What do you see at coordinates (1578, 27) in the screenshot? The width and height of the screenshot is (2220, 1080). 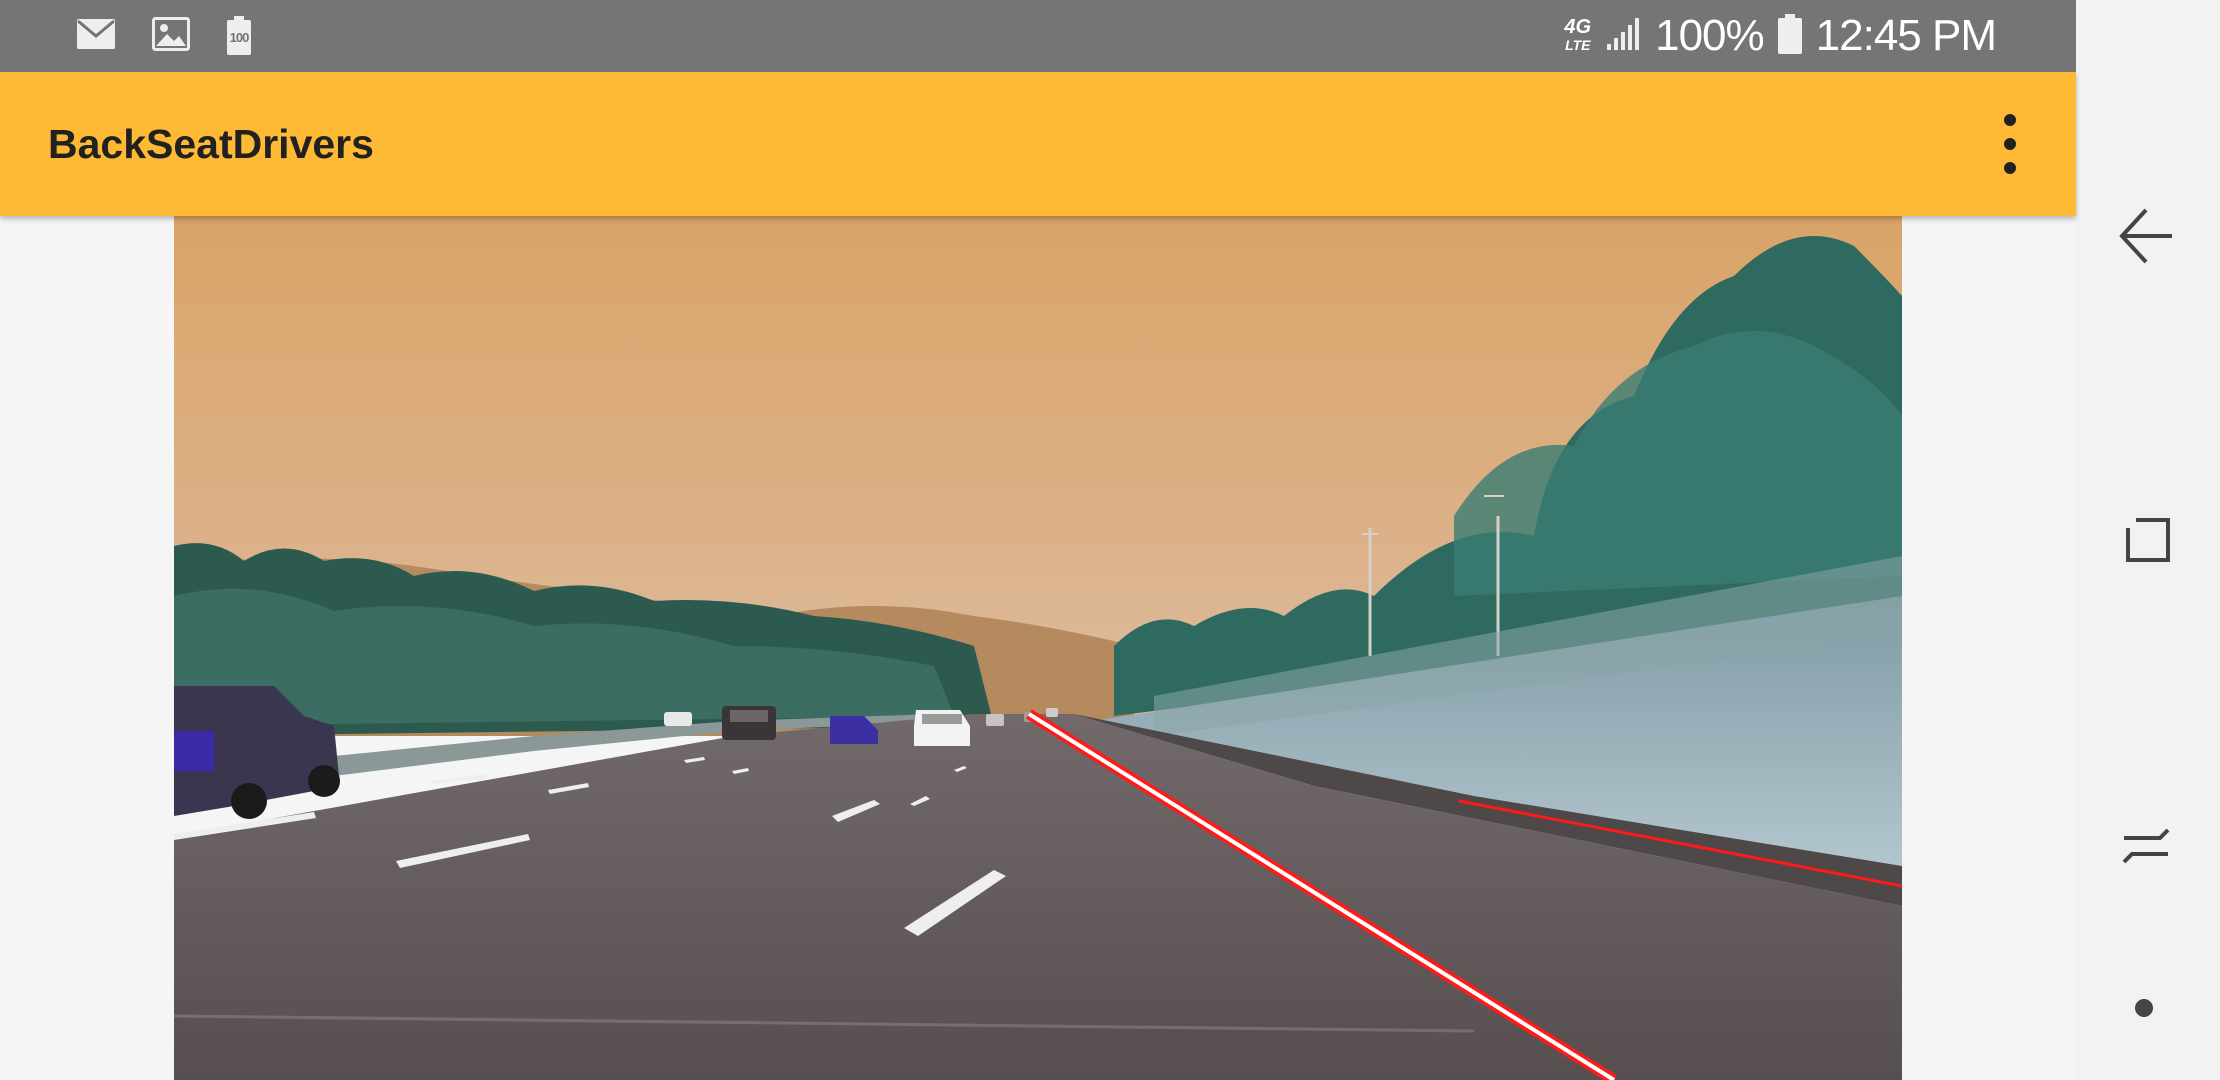 I see `network-label-top: 4G` at bounding box center [1578, 27].